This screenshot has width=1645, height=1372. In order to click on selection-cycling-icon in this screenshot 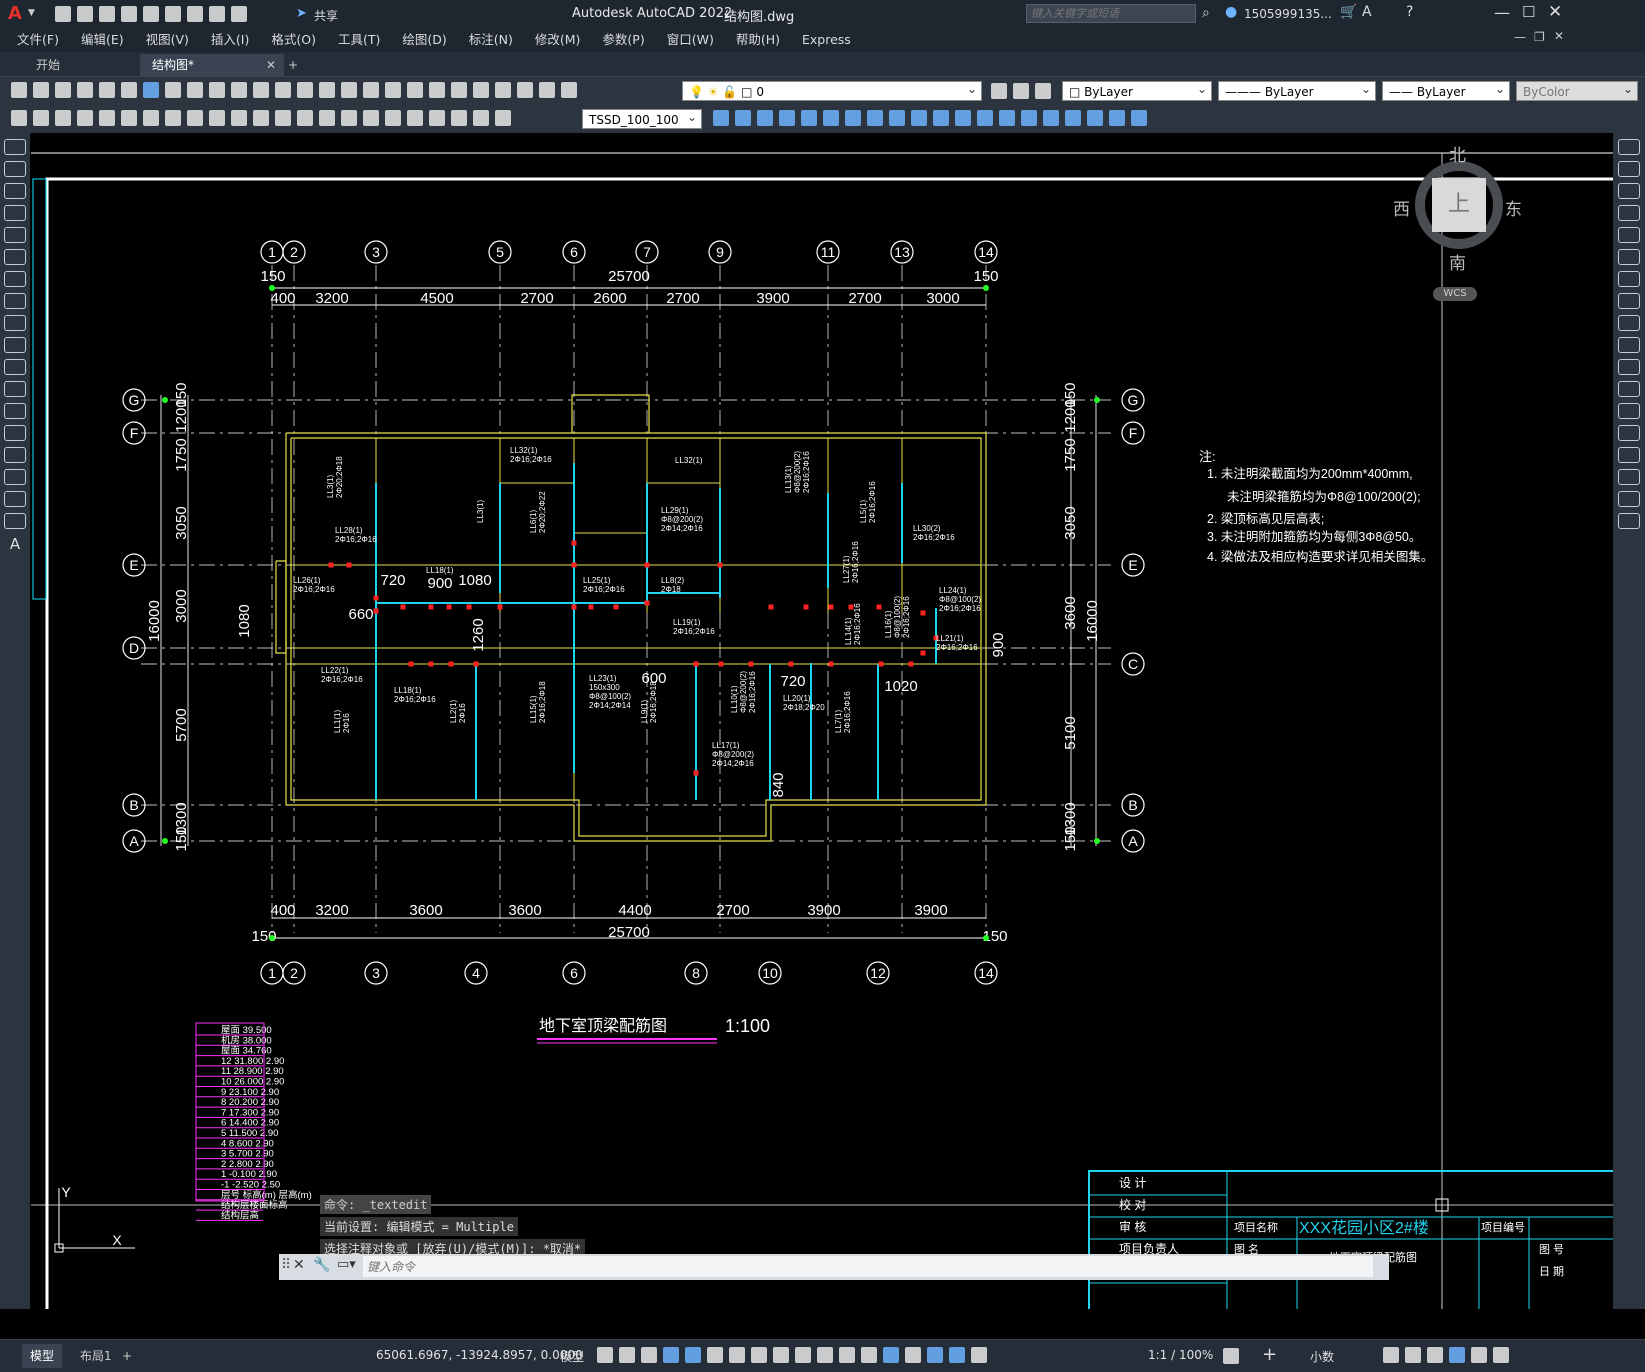, I will do `click(847, 1355)`.